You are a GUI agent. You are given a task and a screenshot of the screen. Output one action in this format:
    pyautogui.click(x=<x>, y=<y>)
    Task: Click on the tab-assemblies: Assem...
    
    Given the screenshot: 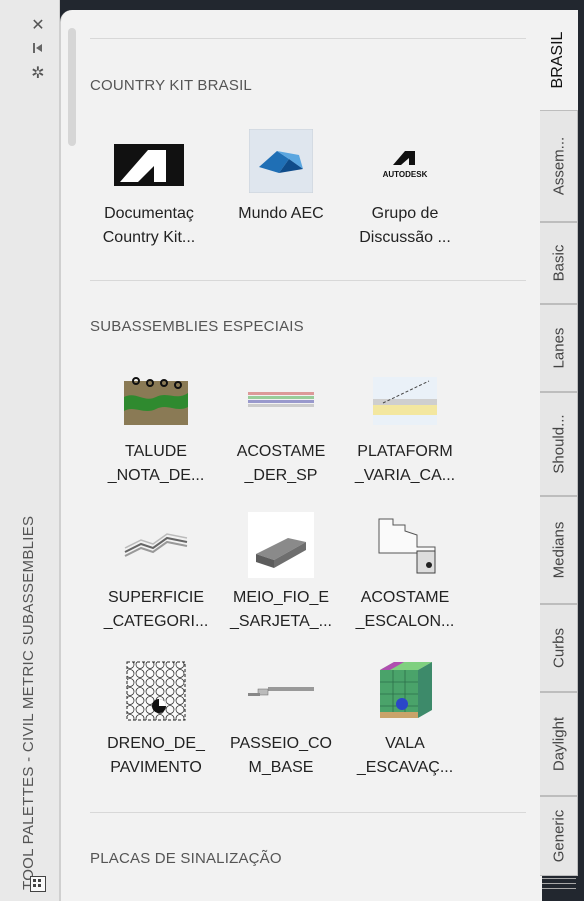 What is the action you would take?
    pyautogui.click(x=559, y=166)
    